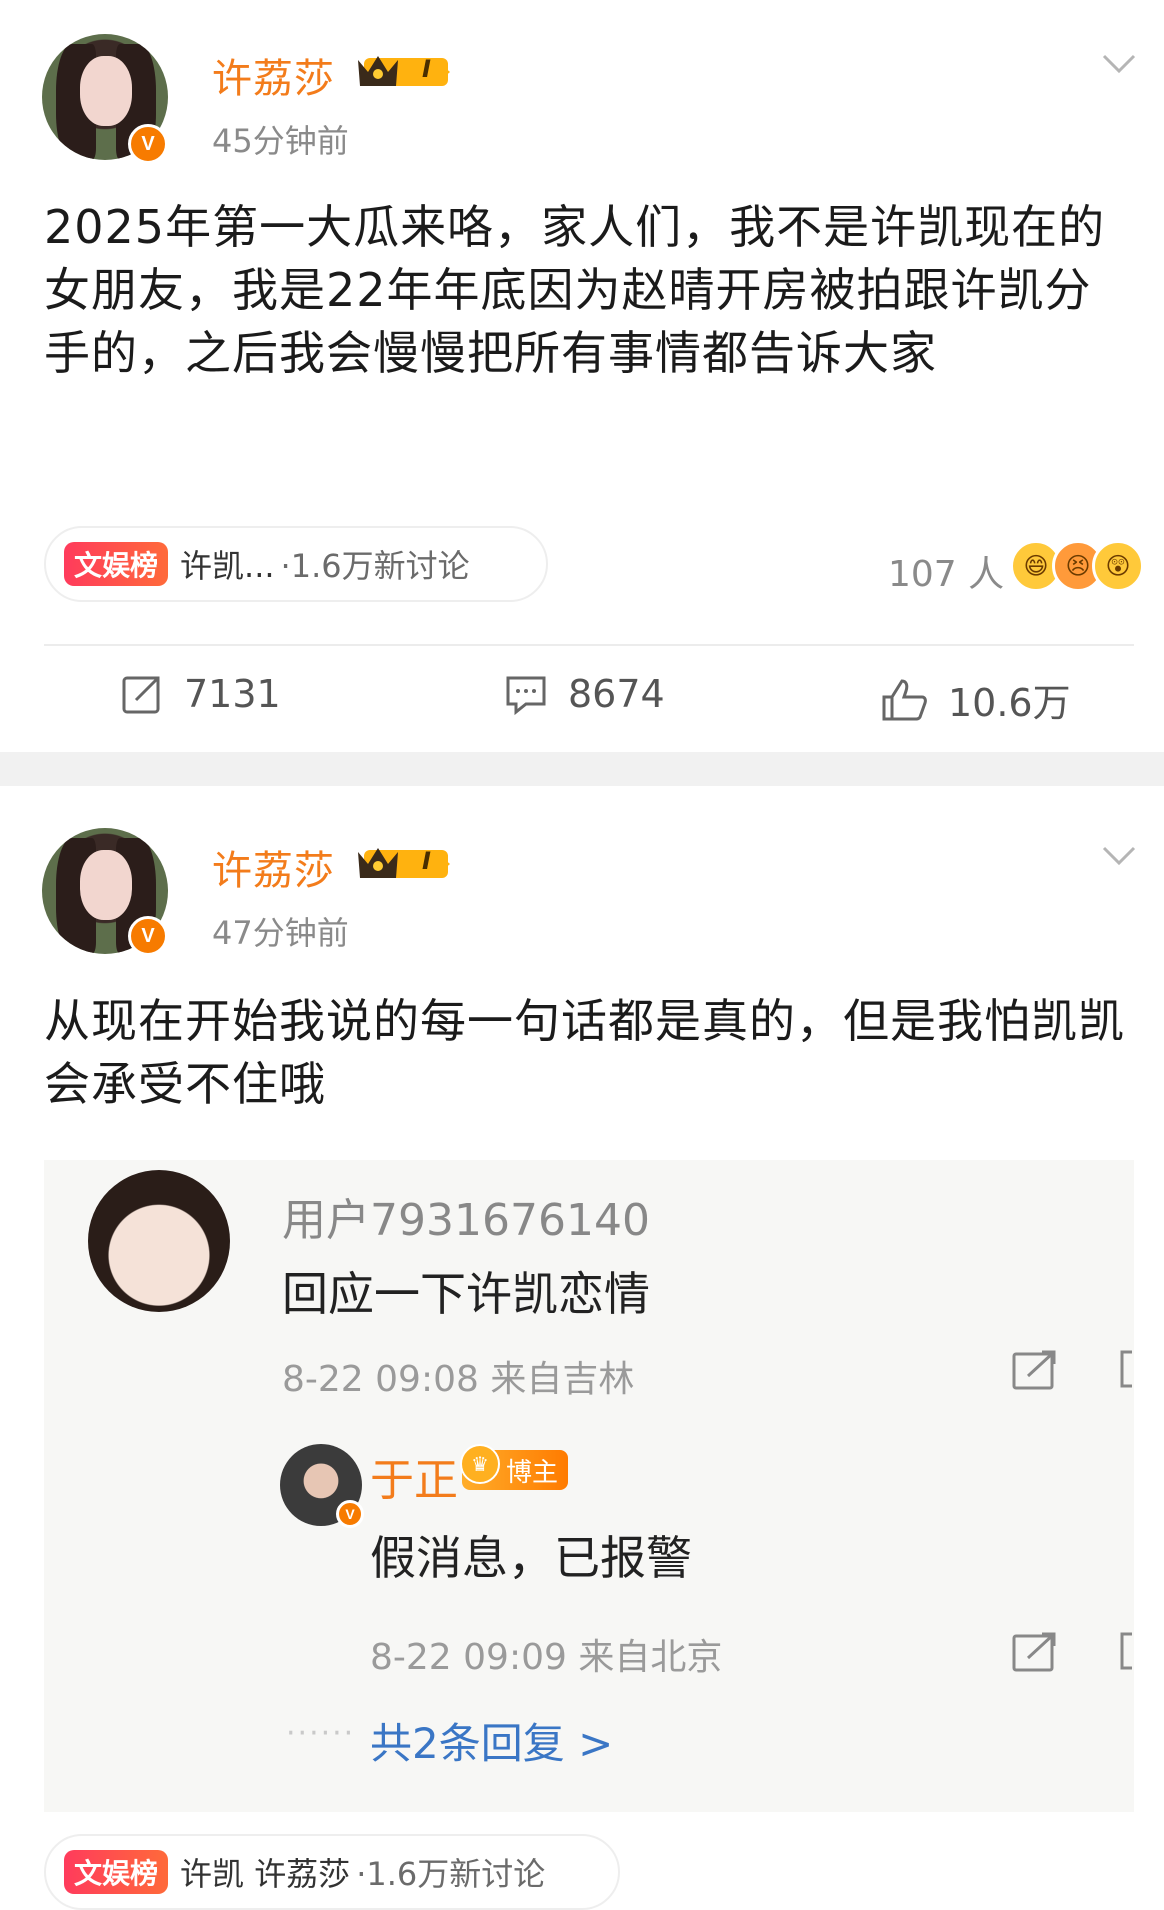 This screenshot has width=1164, height=1910. What do you see at coordinates (531, 1558) in the screenshot?
I see `reply-text: 假消息，已报警` at bounding box center [531, 1558].